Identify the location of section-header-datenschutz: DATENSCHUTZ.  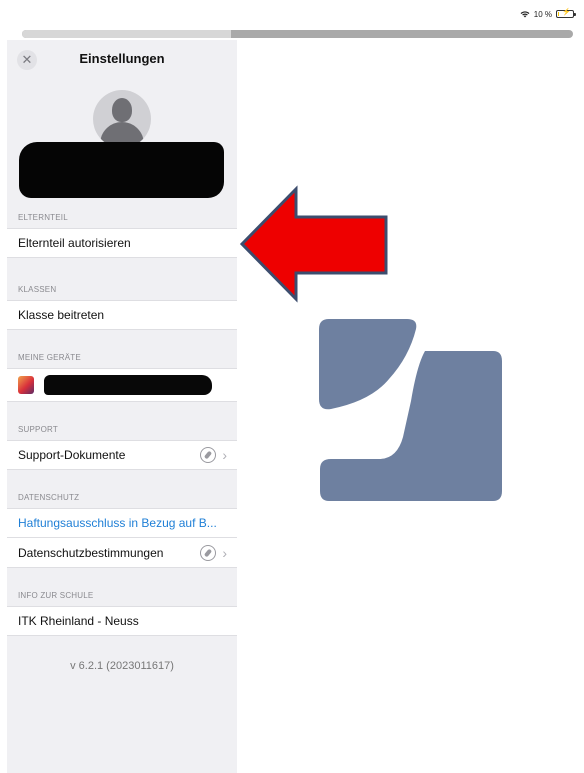
(49, 497).